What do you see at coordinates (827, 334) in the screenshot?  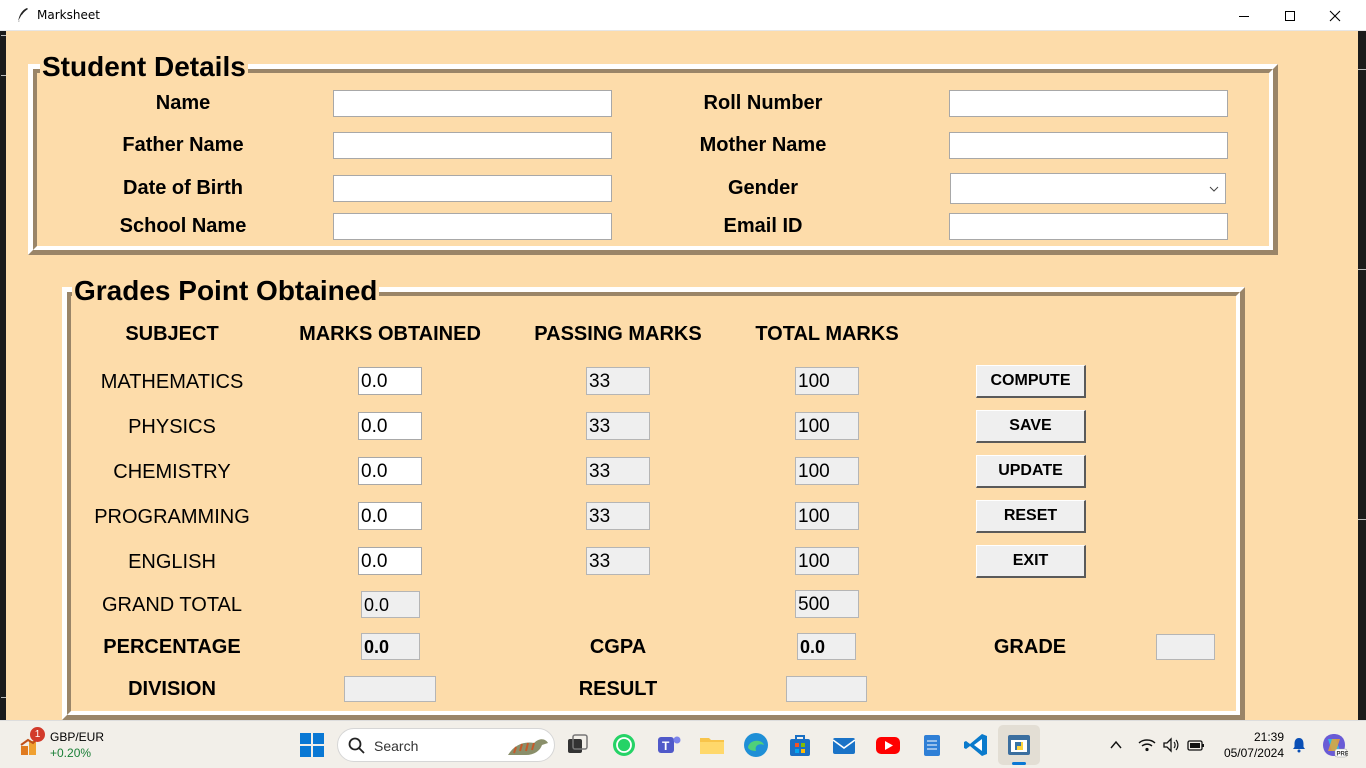 I see `total-marks-header: TOTAL MARKS` at bounding box center [827, 334].